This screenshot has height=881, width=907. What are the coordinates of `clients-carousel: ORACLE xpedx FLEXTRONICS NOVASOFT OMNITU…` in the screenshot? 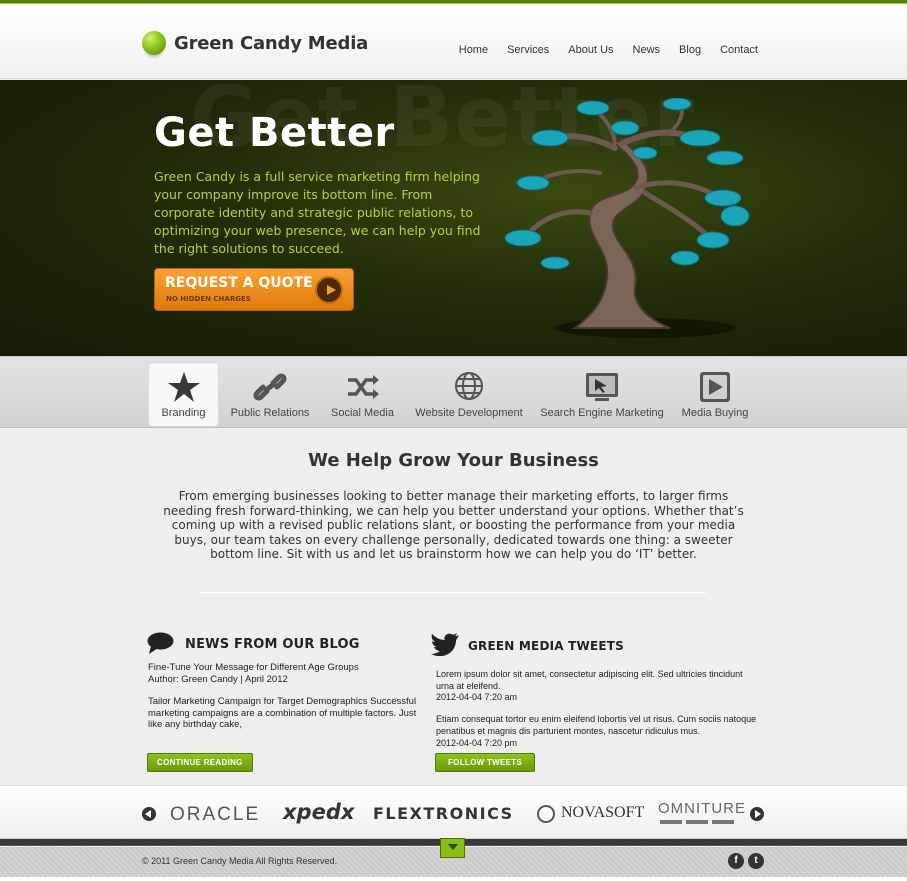 It's located at (453, 812).